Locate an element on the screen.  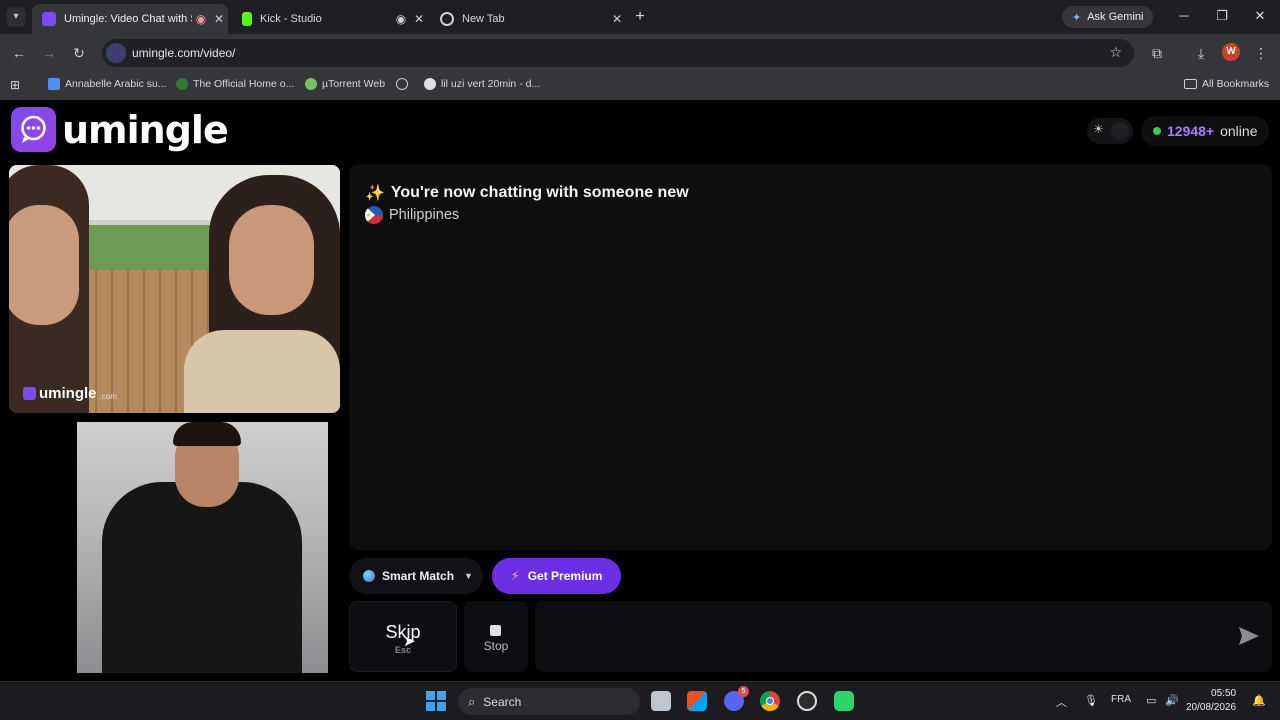
watermark: umingle .com is located at coordinates (70, 393).